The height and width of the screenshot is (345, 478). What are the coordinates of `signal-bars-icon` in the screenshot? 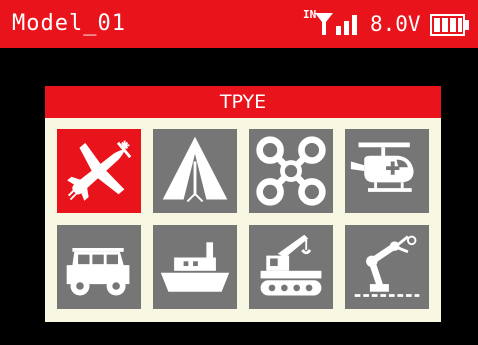 It's located at (336, 24).